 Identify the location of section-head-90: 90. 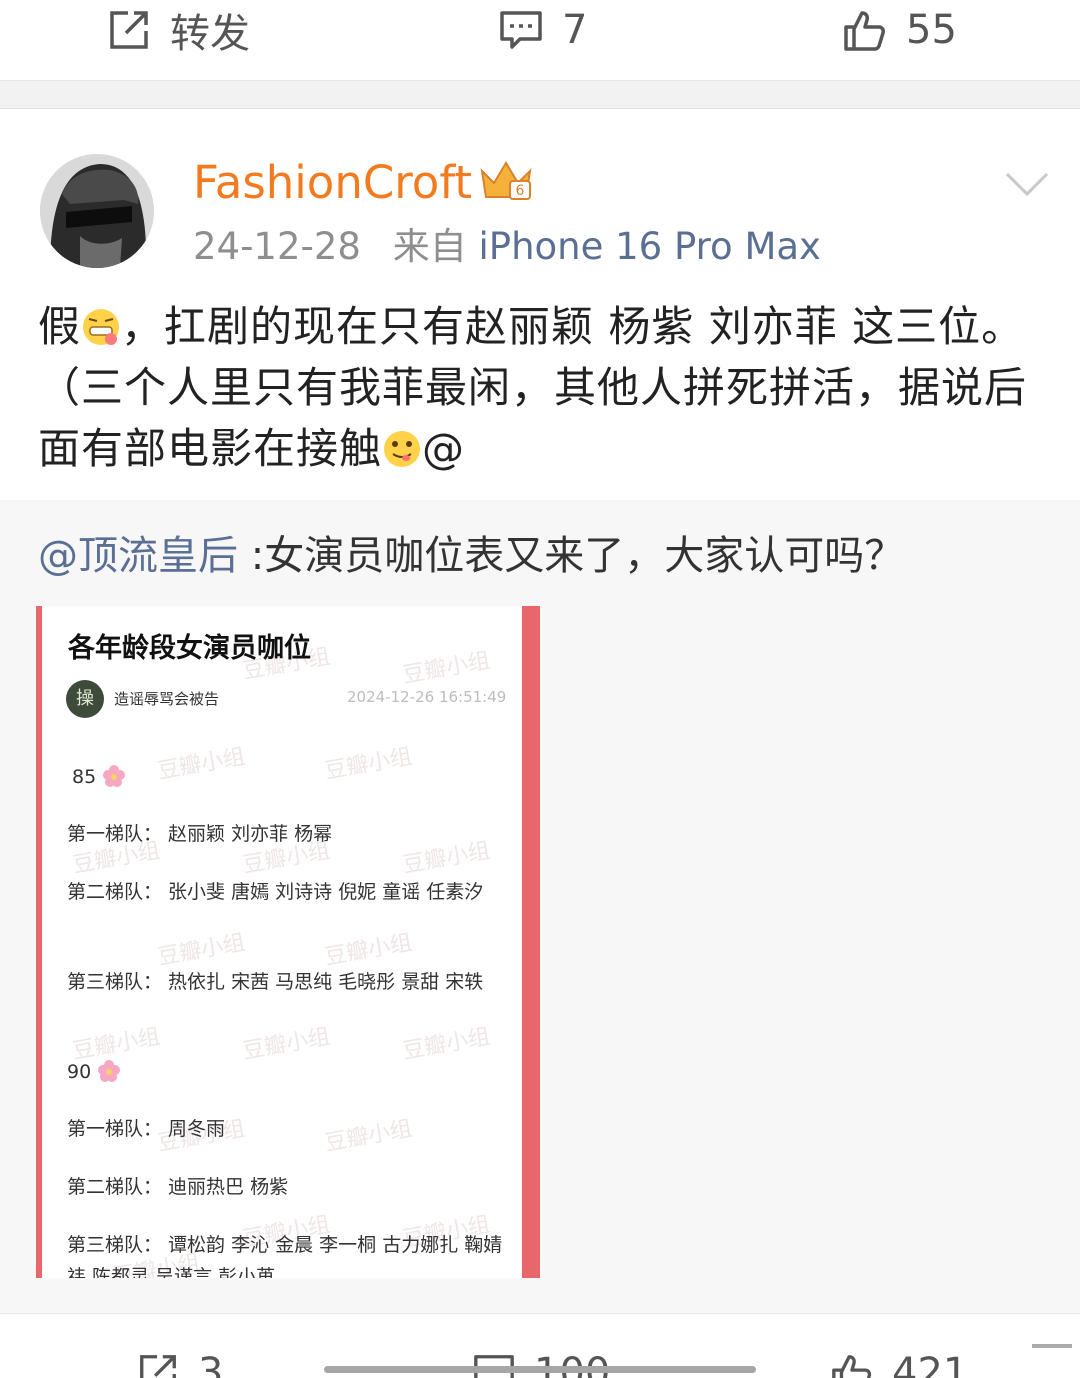
(94, 1071).